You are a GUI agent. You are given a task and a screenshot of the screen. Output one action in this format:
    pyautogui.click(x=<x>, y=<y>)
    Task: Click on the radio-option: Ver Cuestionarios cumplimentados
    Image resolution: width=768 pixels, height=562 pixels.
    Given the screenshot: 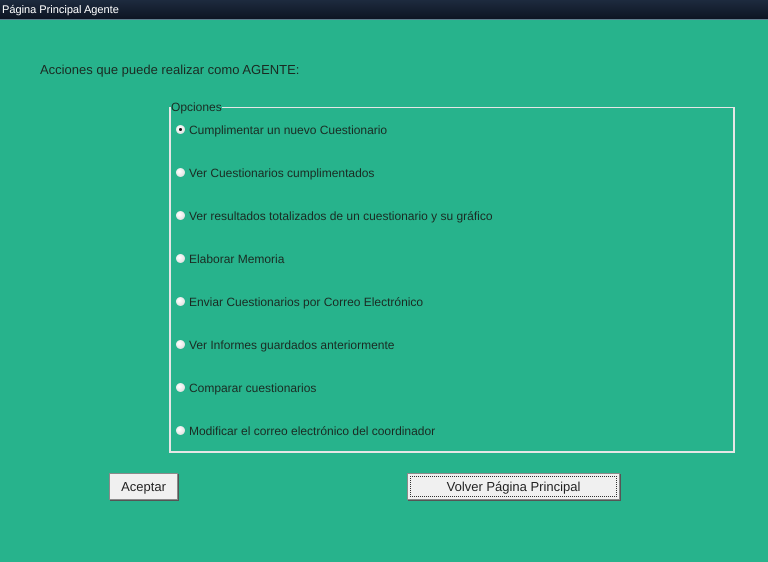 What is the action you would take?
    pyautogui.click(x=275, y=172)
    